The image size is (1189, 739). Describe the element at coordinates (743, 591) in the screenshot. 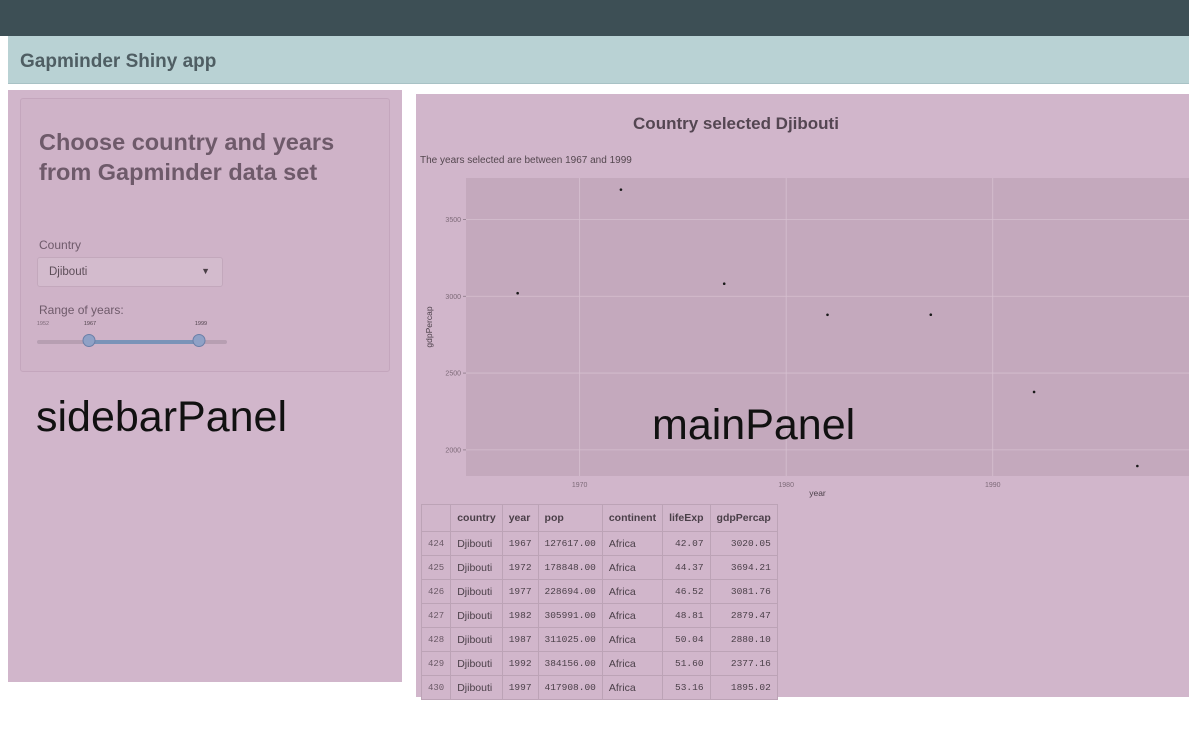

I see `gdppercap-cell: 3081.76` at that location.